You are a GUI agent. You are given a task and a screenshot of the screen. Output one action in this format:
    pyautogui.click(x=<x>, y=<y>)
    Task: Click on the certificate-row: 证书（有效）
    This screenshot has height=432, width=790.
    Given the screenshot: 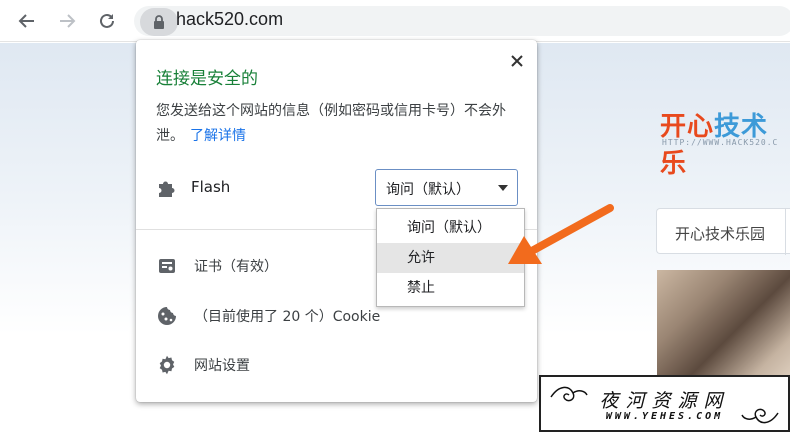 What is the action you would take?
    pyautogui.click(x=217, y=266)
    